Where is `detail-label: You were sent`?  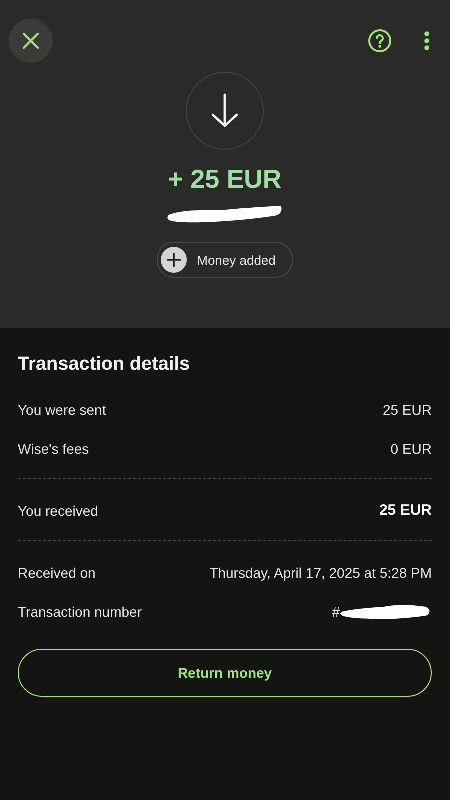
detail-label: You were sent is located at coordinates (62, 410).